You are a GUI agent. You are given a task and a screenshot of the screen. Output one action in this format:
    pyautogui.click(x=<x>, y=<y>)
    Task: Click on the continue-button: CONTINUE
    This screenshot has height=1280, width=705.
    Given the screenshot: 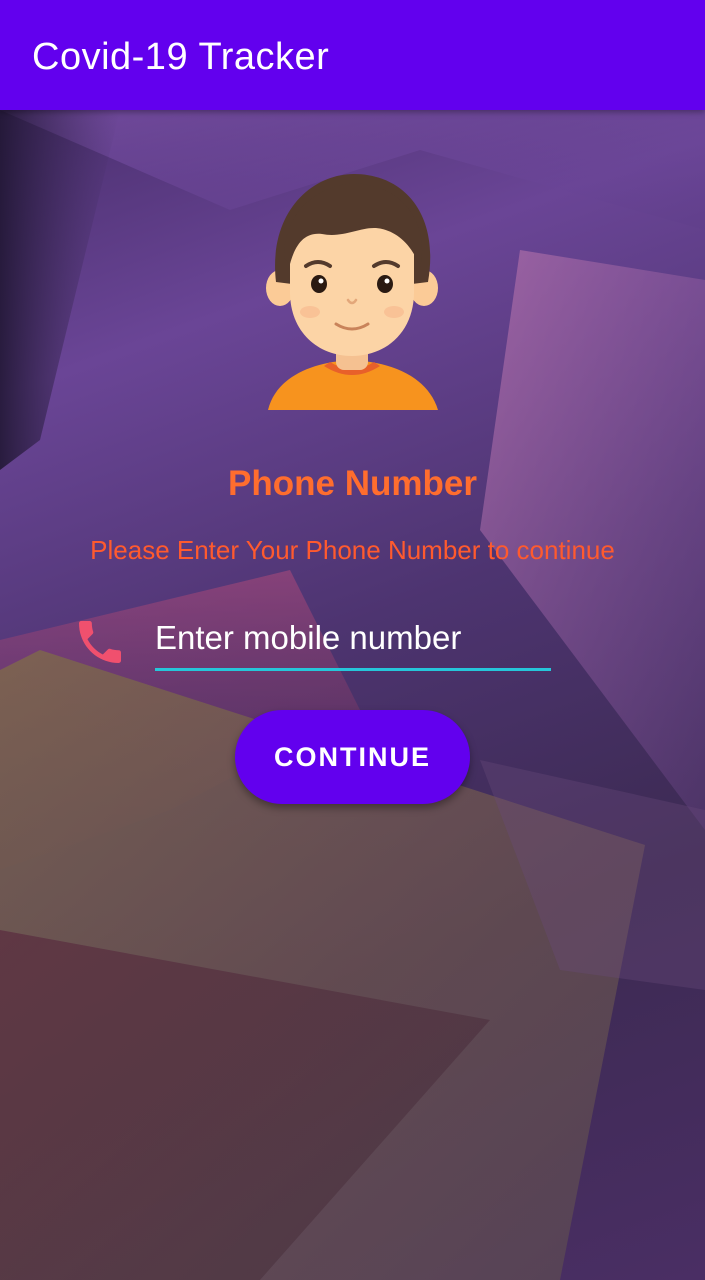 What is the action you would take?
    pyautogui.click(x=352, y=757)
    